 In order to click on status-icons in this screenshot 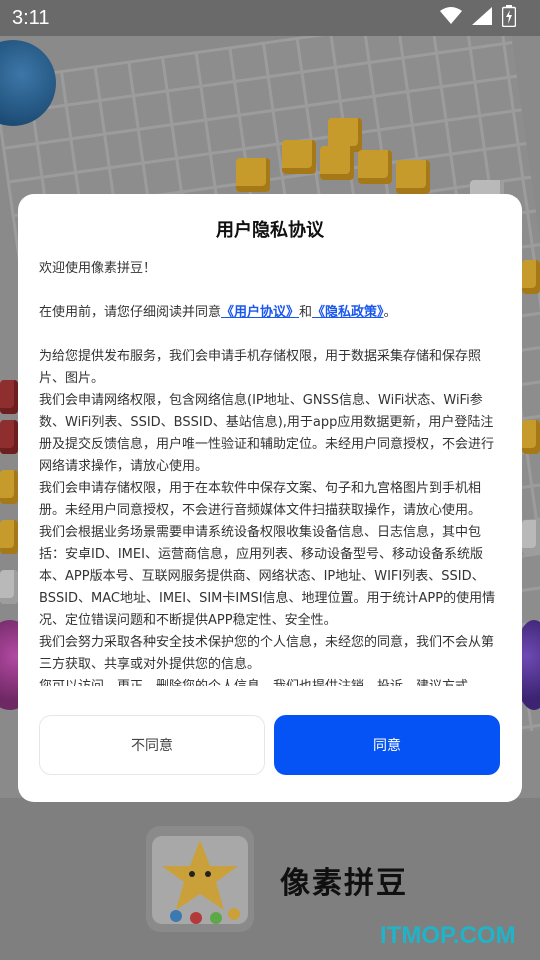, I will do `click(478, 18)`.